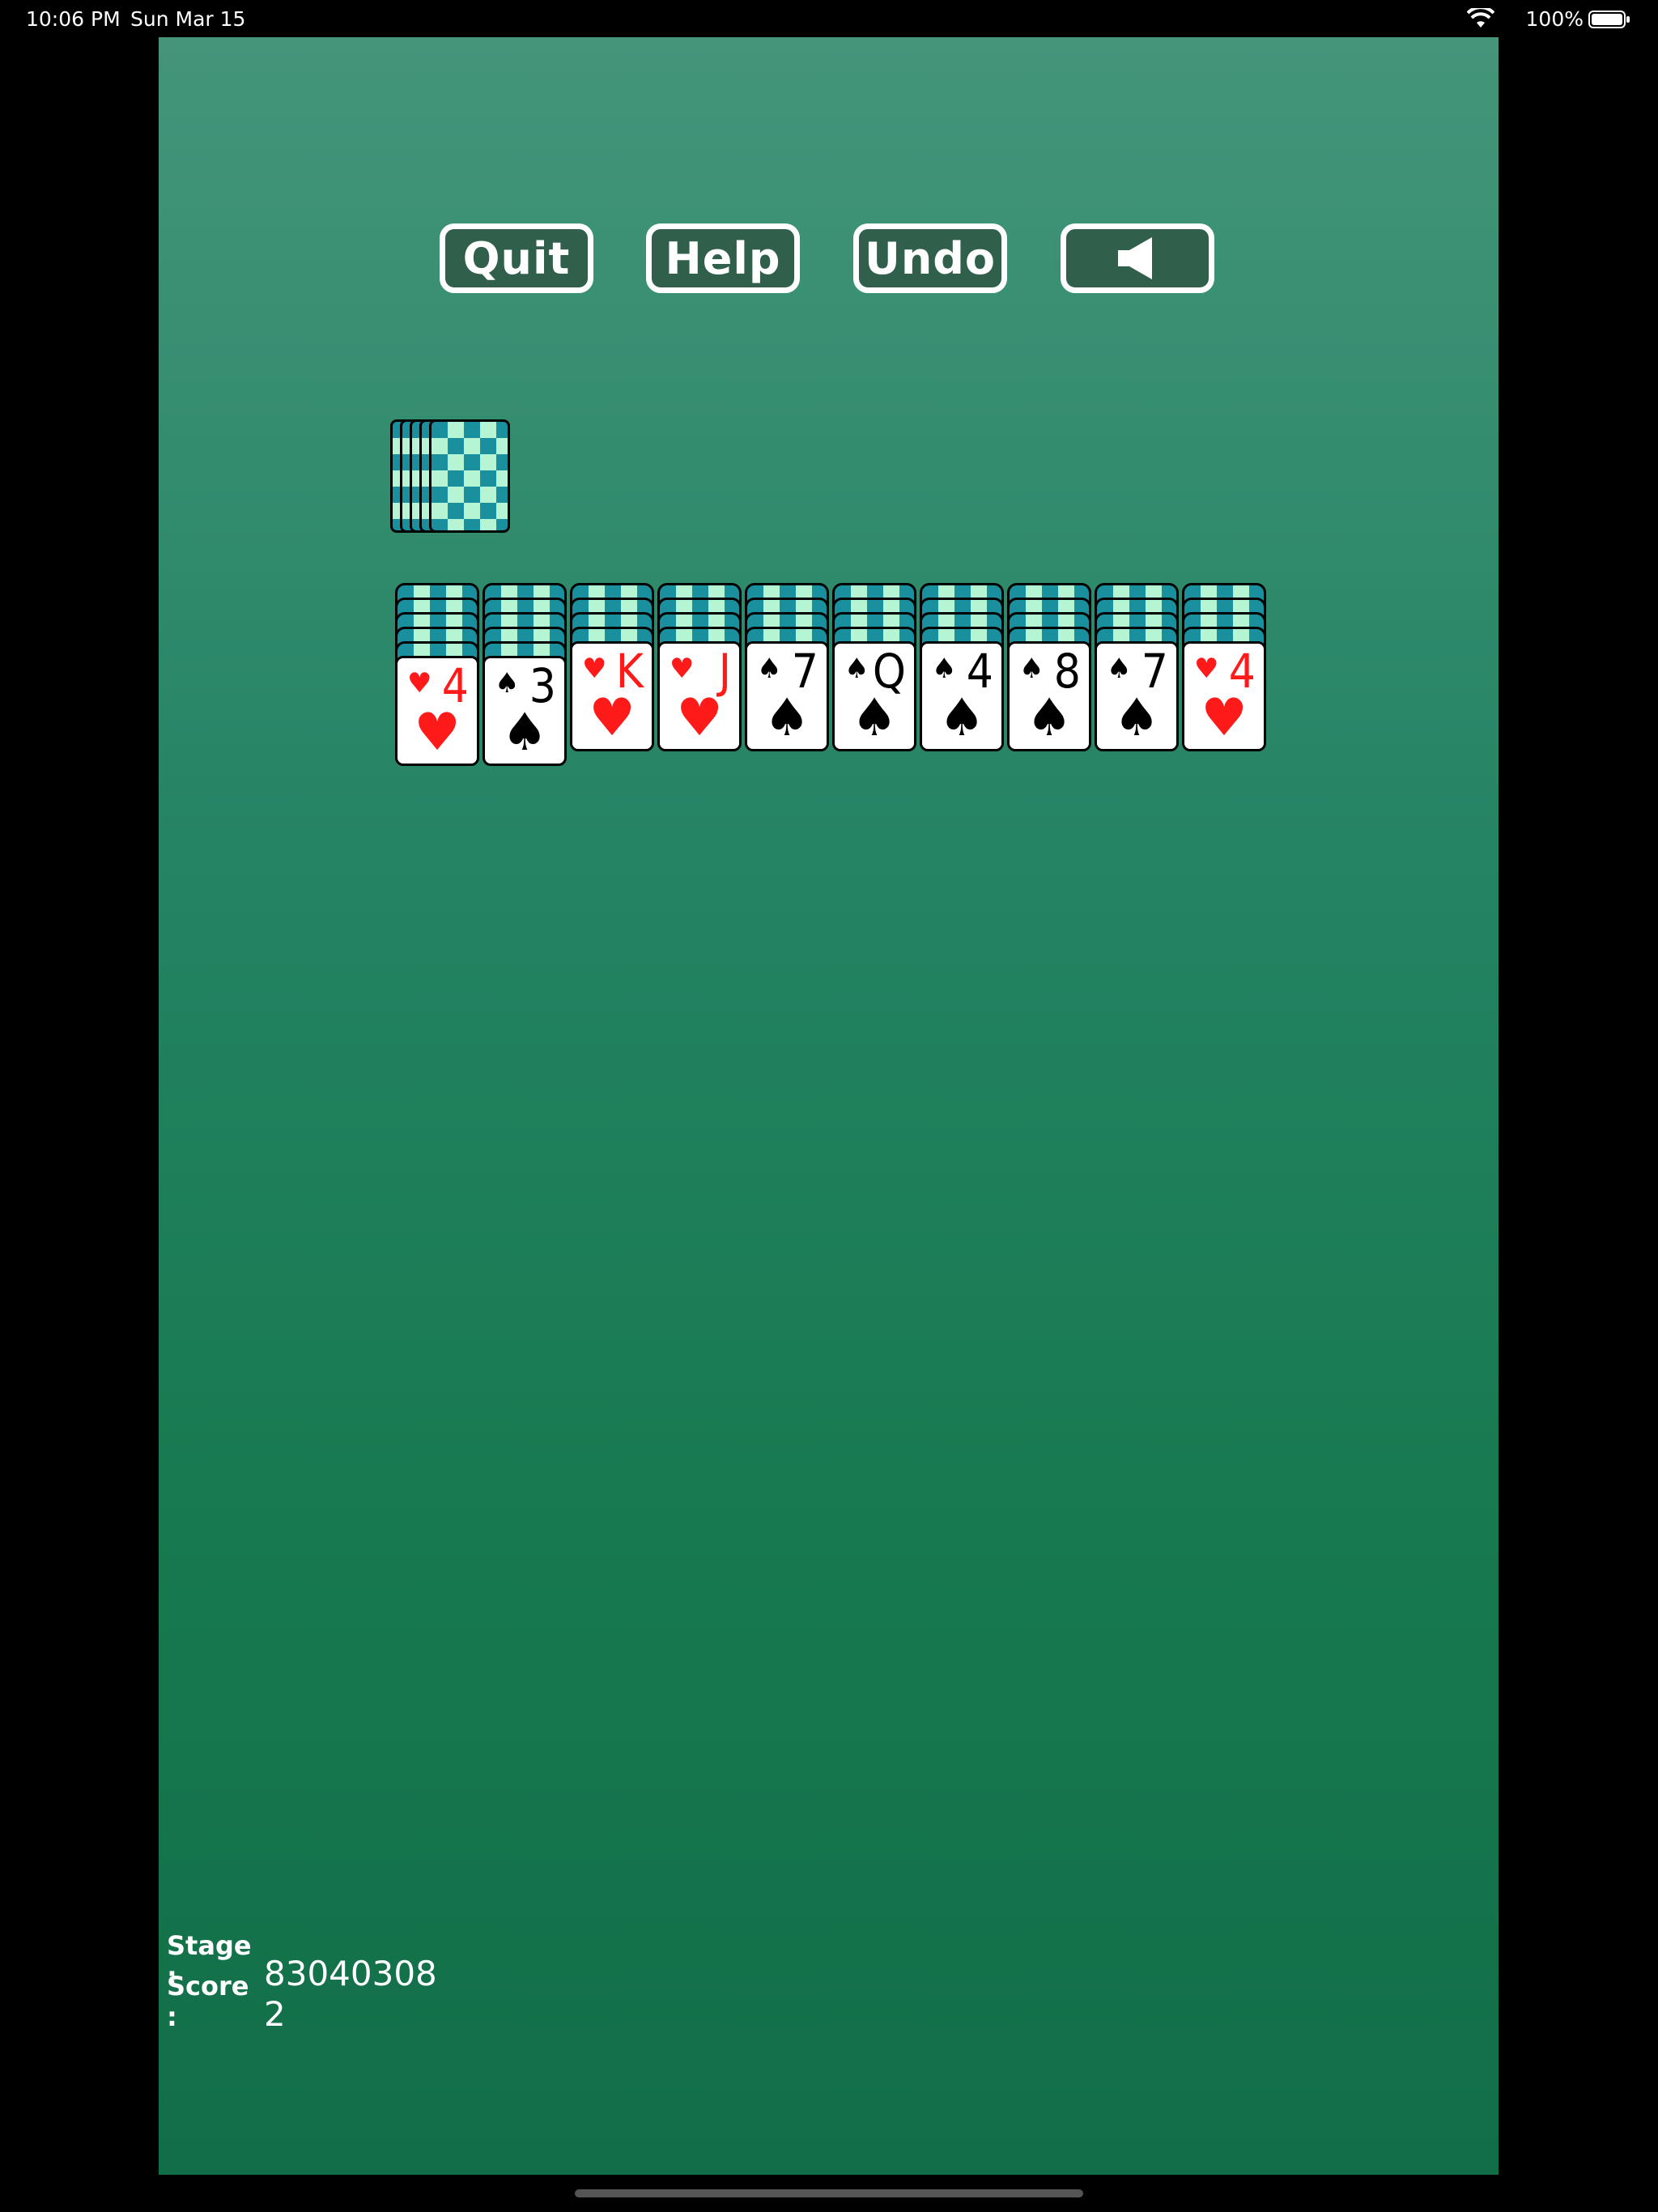  What do you see at coordinates (930, 258) in the screenshot?
I see `undo-button: Undo` at bounding box center [930, 258].